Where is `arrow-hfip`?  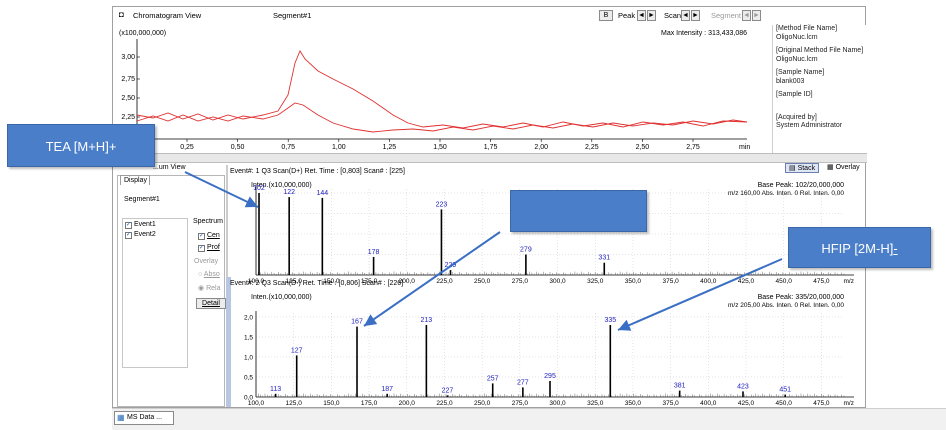 arrow-hfip is located at coordinates (432, 279).